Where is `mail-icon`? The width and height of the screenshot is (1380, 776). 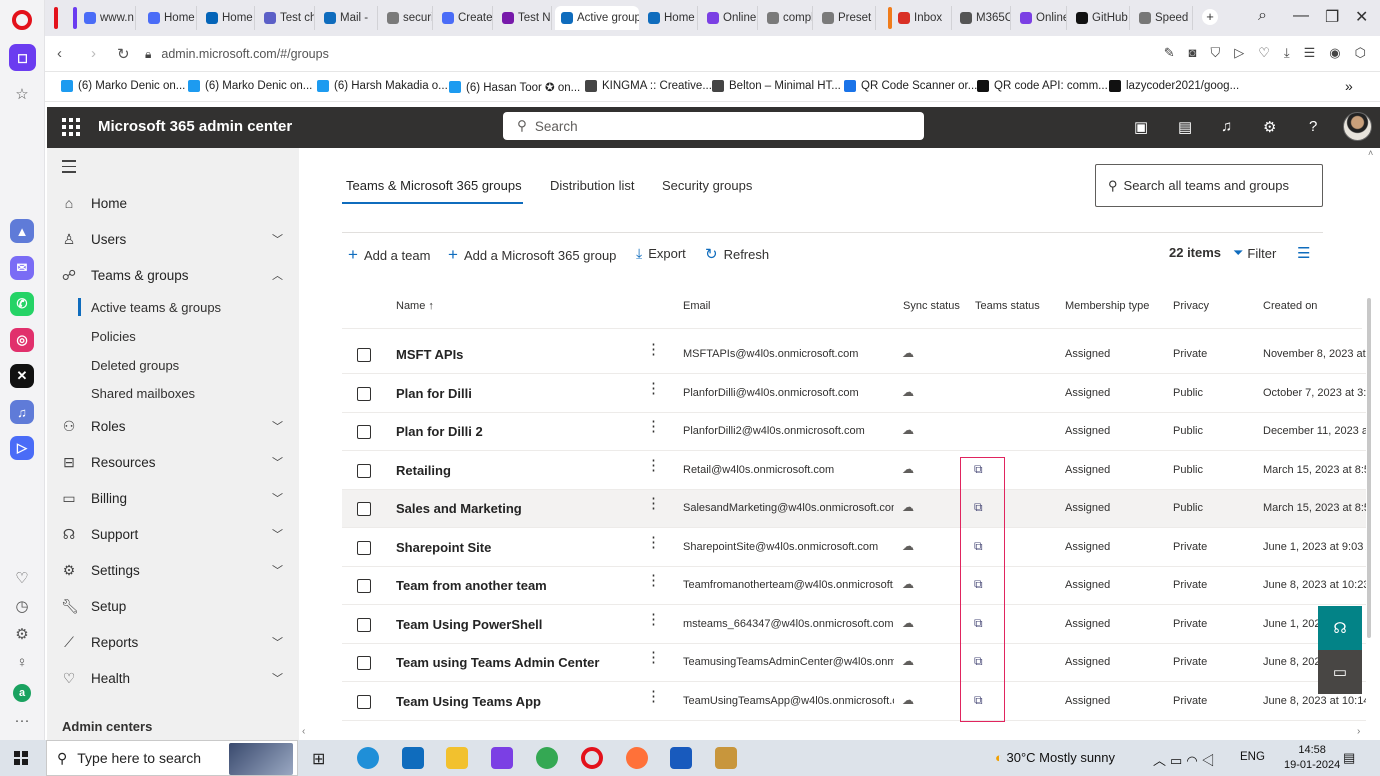 mail-icon is located at coordinates (413, 758).